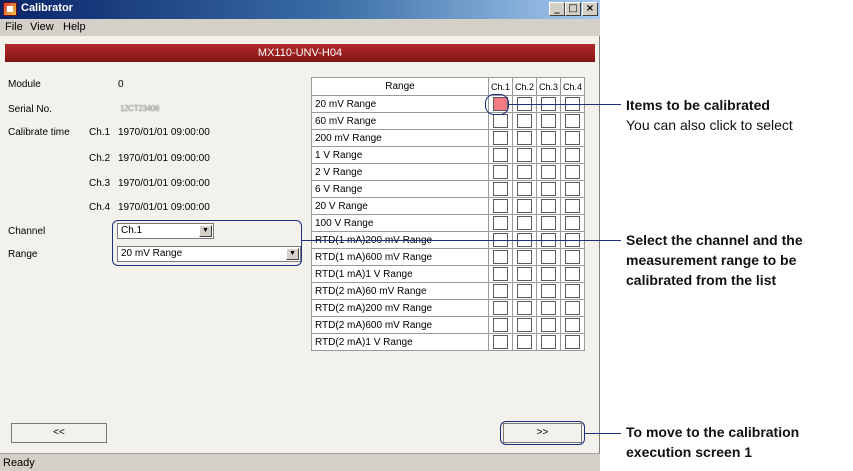  Describe the element at coordinates (400, 257) in the screenshot. I see `range-row-name: RTD(1 mA)600 mV Range` at that location.